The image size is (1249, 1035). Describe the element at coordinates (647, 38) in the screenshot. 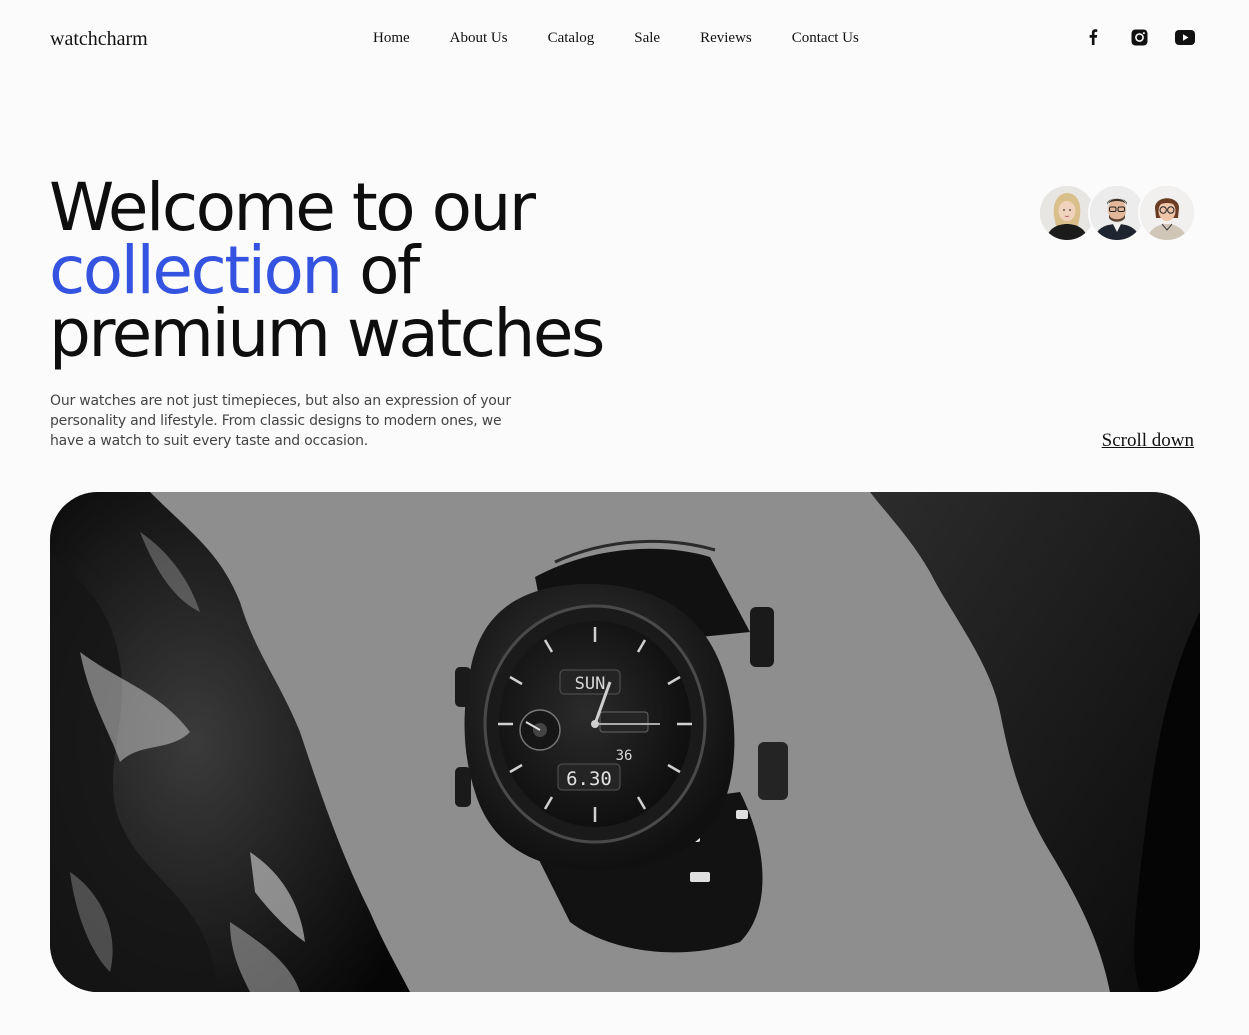

I see `nav-sale: Sale` at that location.